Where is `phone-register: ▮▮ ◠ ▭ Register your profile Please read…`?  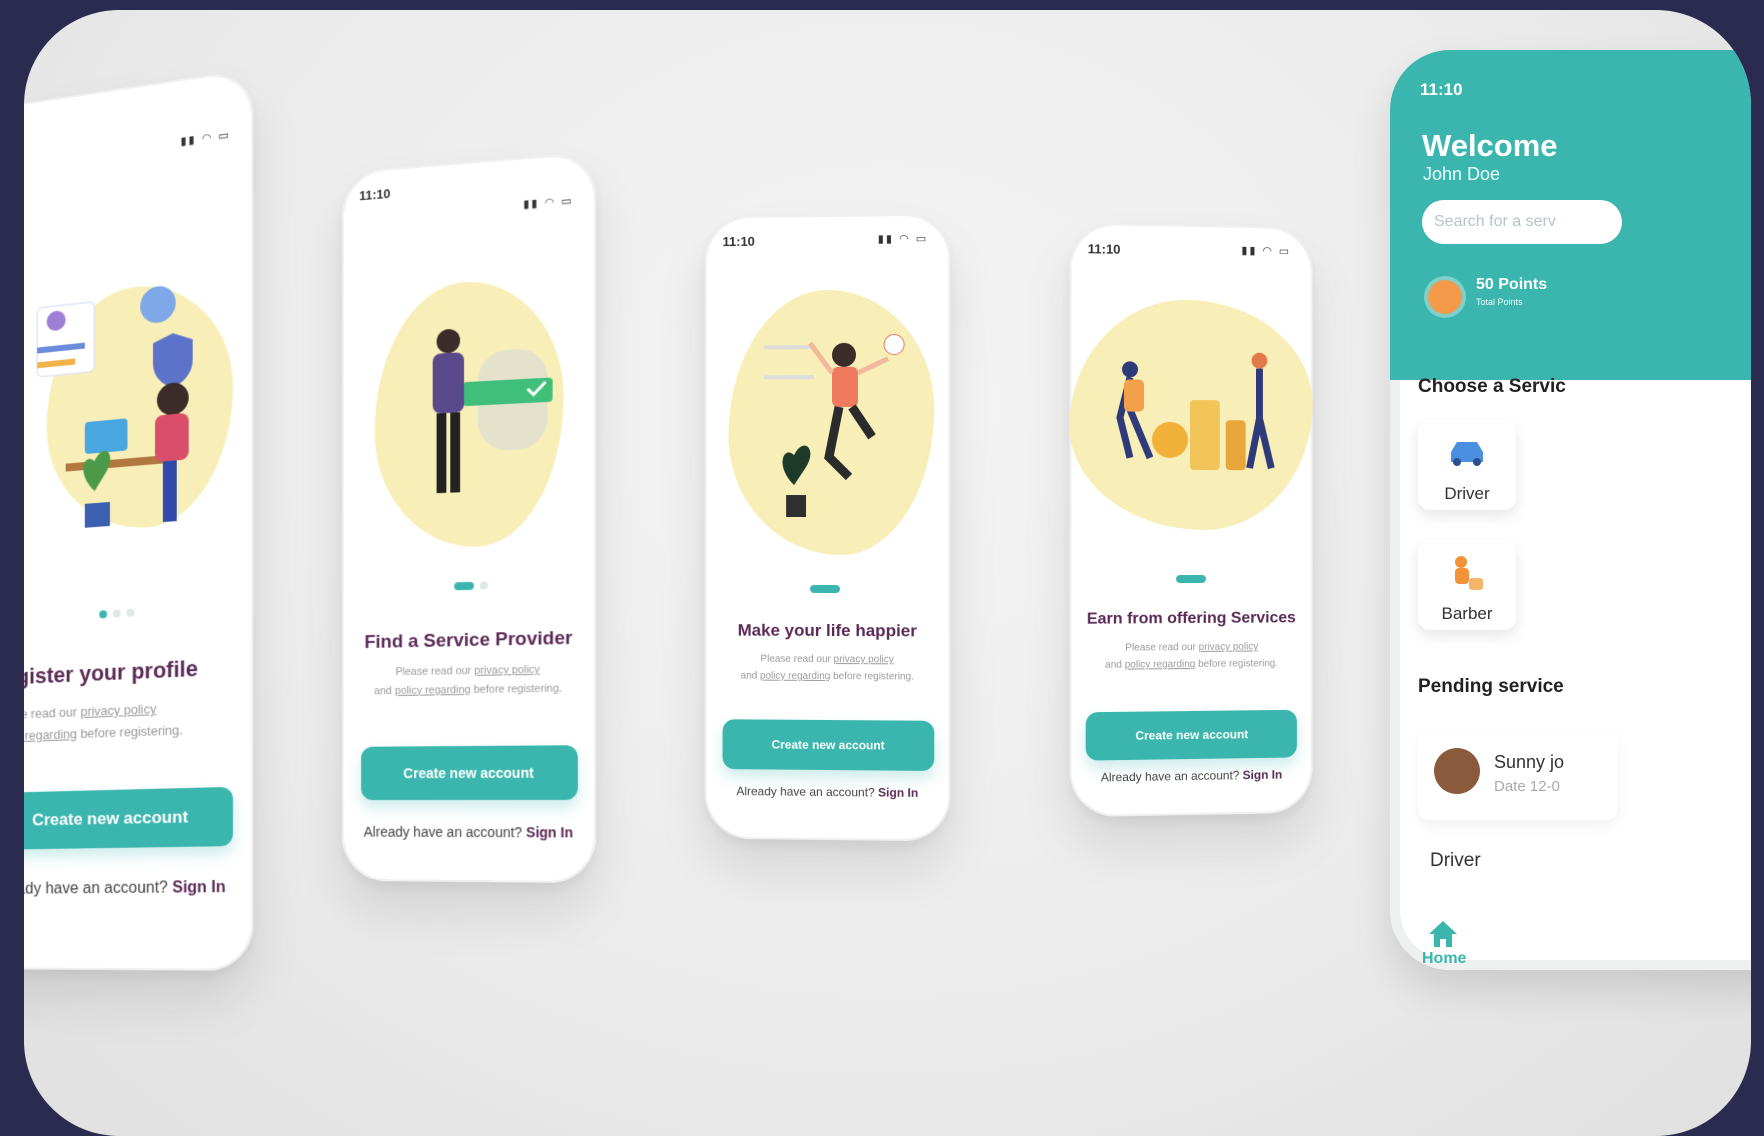 phone-register: ▮▮ ◠ ▭ Register your profile Please read… is located at coordinates (139, 519).